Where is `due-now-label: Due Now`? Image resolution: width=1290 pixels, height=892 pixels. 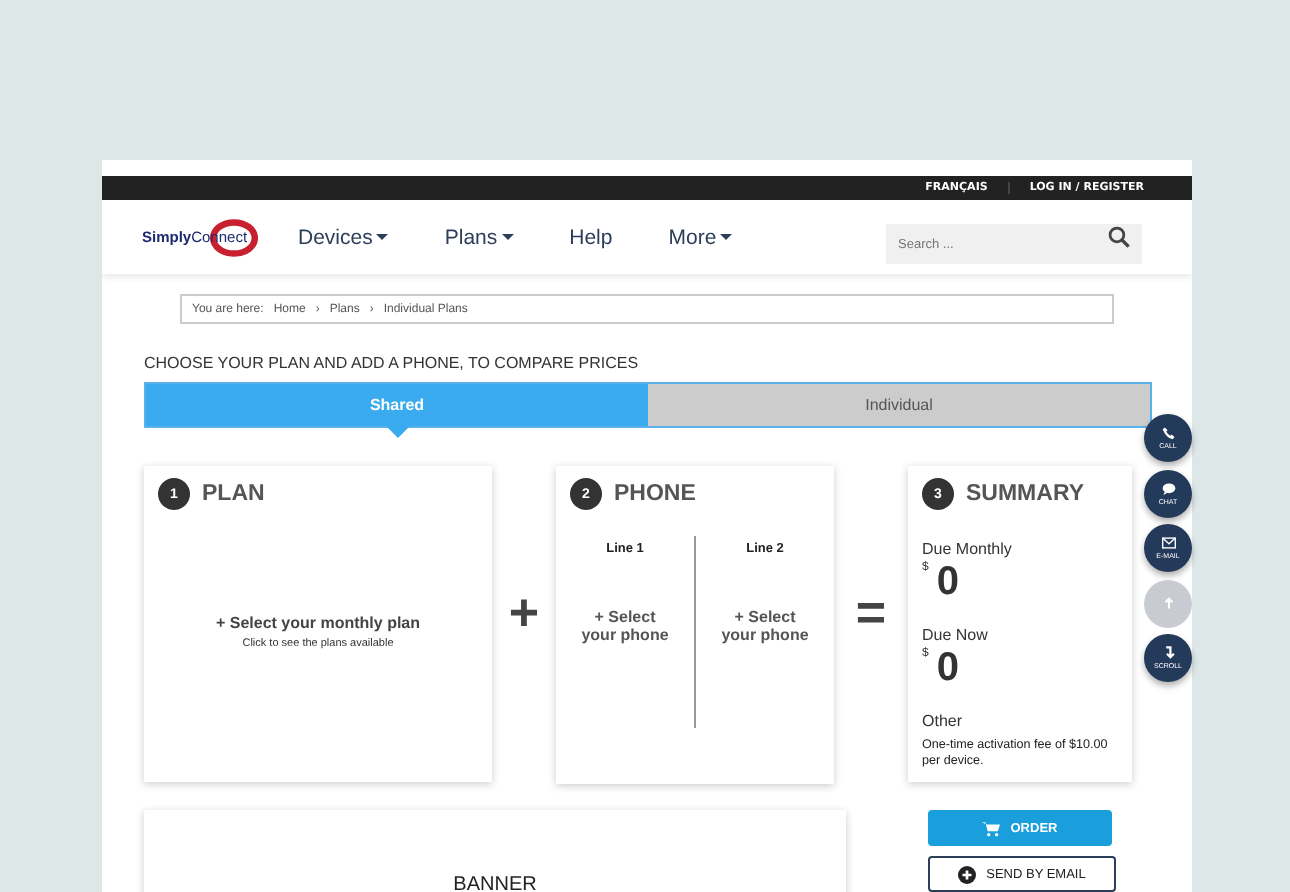 due-now-label: Due Now is located at coordinates (956, 635).